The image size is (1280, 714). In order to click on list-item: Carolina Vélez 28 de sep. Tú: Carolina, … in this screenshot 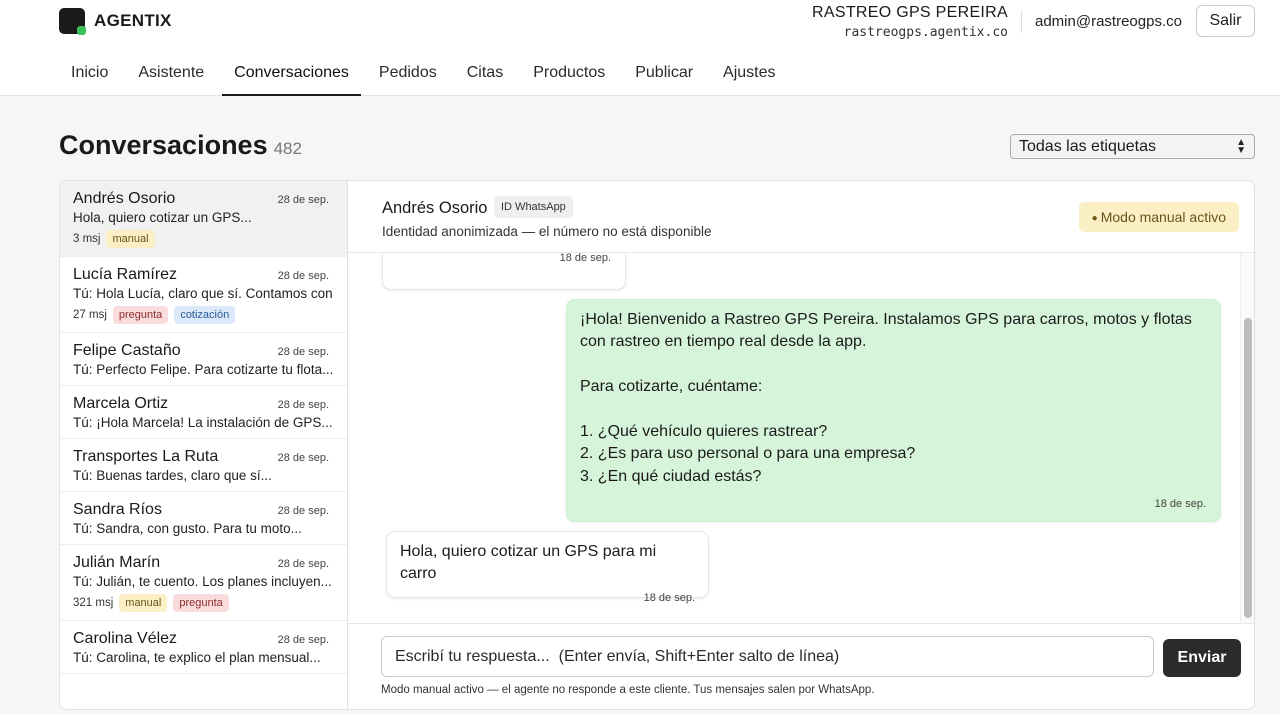, I will do `click(203, 647)`.